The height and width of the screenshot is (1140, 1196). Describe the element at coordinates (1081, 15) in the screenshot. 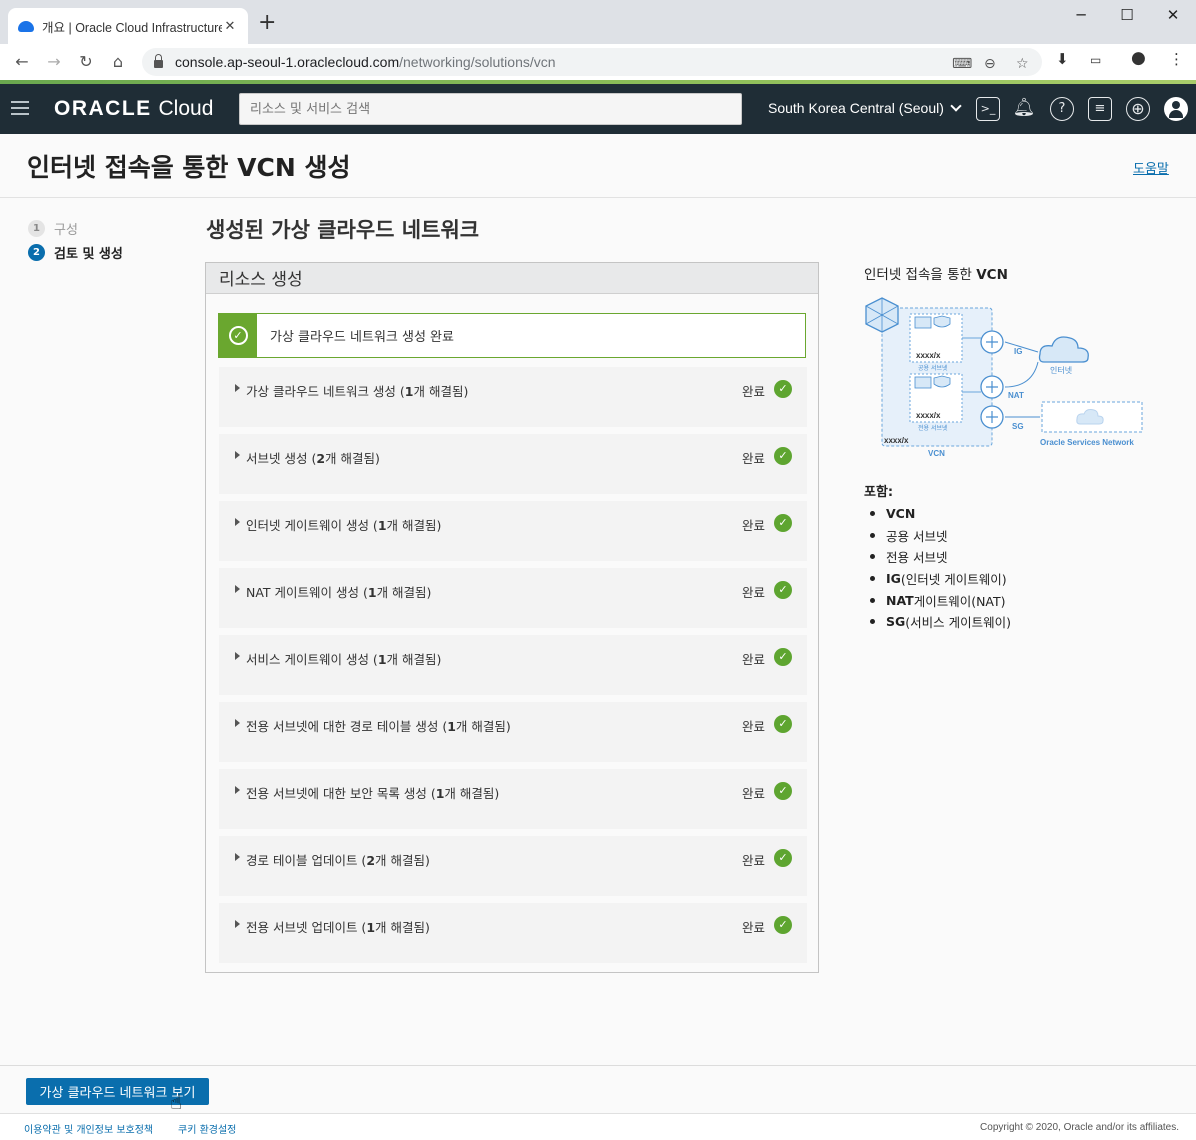

I see `minimize-icon: ─` at that location.